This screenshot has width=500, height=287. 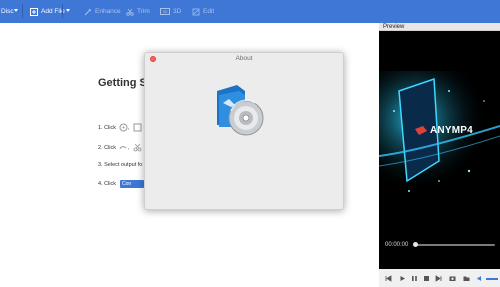 I want to click on step-2: 2. Click ,, so click(x=120, y=147).